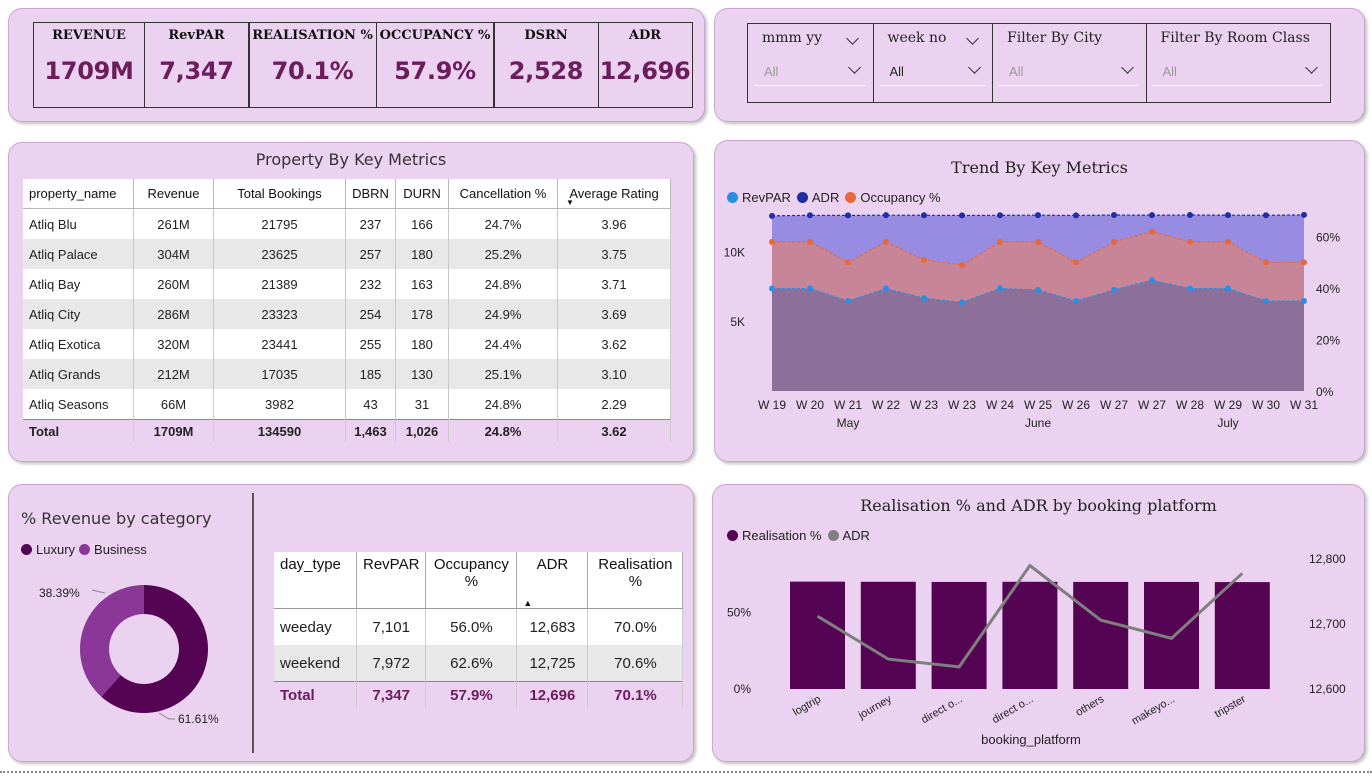  What do you see at coordinates (315, 663) in the screenshot?
I see `table-cell: weekend` at bounding box center [315, 663].